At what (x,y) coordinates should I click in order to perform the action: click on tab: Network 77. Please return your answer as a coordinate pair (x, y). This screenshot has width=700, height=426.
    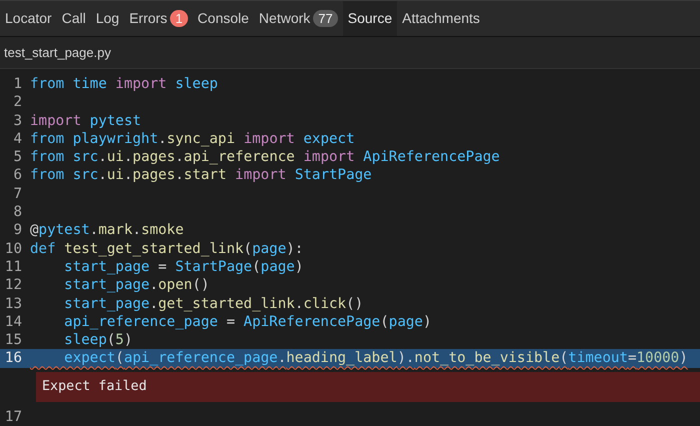
    Looking at the image, I should click on (298, 18).